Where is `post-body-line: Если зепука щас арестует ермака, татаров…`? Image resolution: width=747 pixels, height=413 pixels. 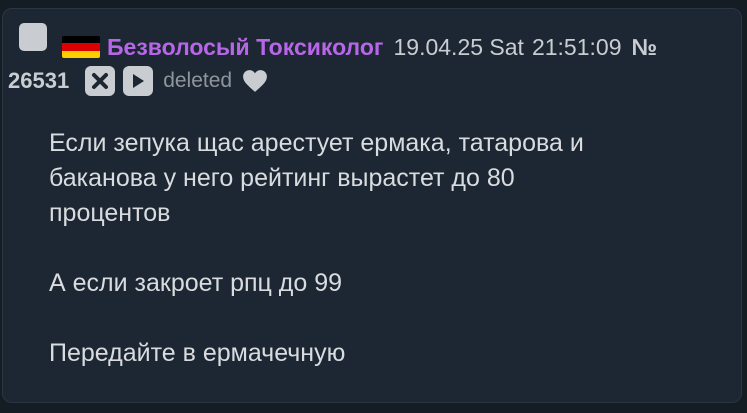
post-body-line: Если зепука щас арестует ермака, татаров… is located at coordinates (316, 143).